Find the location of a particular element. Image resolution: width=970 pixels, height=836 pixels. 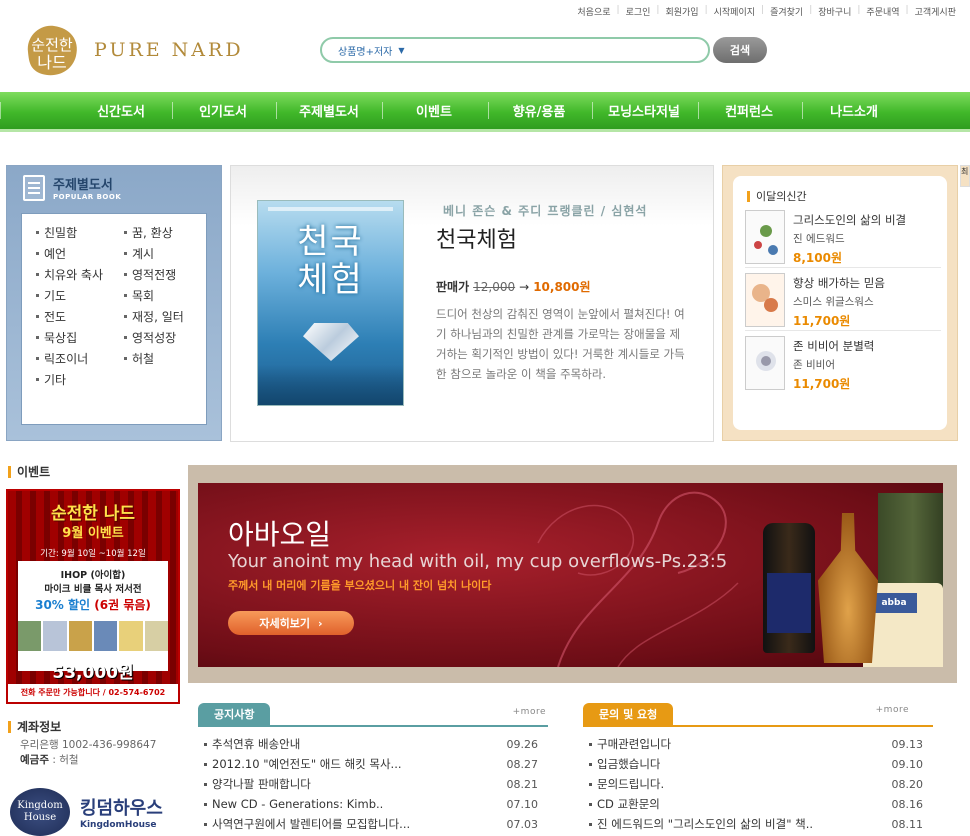

featured-book-title: 천국체험 is located at coordinates (476, 238).